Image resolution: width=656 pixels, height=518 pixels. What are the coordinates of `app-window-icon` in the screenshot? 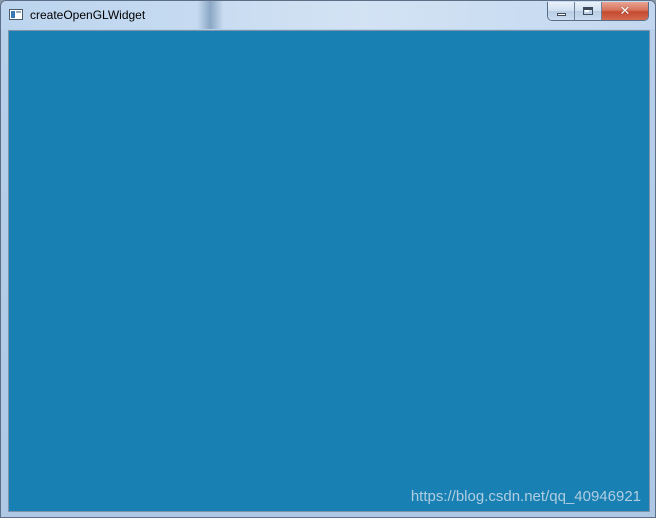 It's located at (16, 14).